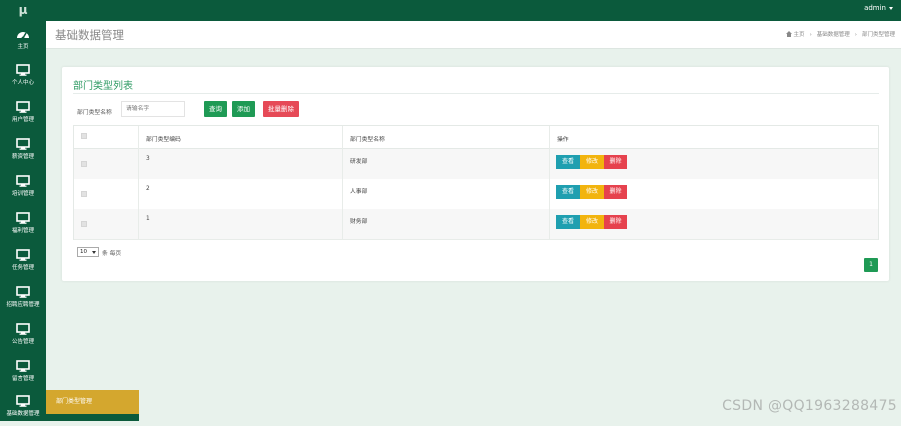 This screenshot has width=901, height=426. I want to click on page-title: 基础数据管理, so click(89, 35).